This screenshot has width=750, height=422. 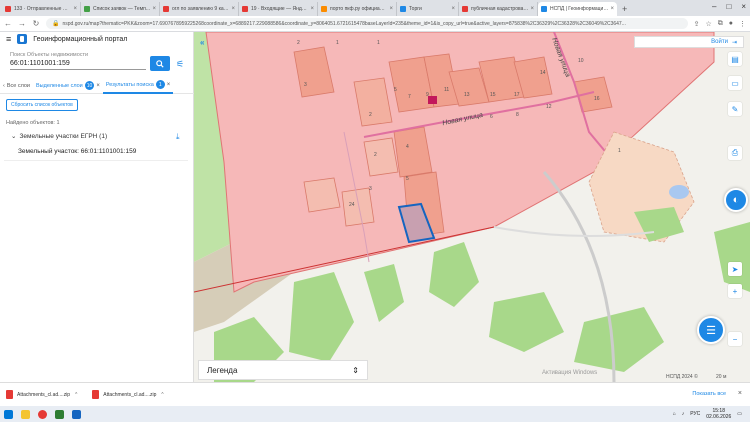 What do you see at coordinates (8, 414) in the screenshot?
I see `start-icon` at bounding box center [8, 414].